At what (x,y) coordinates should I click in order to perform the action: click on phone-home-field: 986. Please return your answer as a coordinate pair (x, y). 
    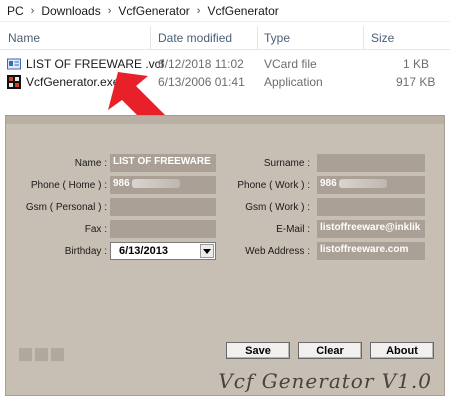
    Looking at the image, I should click on (163, 185).